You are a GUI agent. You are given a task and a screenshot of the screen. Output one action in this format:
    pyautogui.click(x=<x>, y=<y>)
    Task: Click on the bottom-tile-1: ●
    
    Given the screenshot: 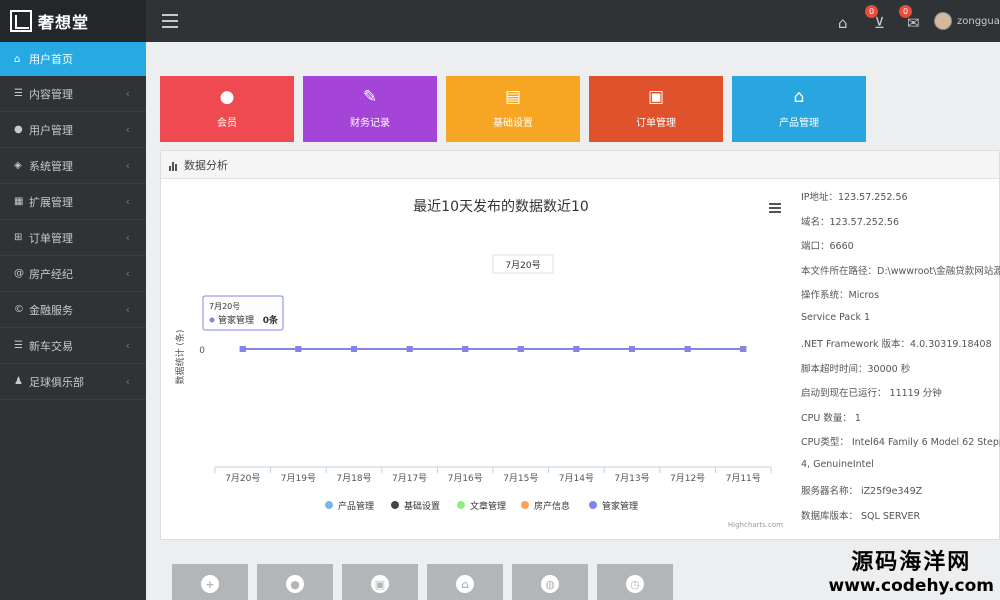 What is the action you would take?
    pyautogui.click(x=295, y=582)
    